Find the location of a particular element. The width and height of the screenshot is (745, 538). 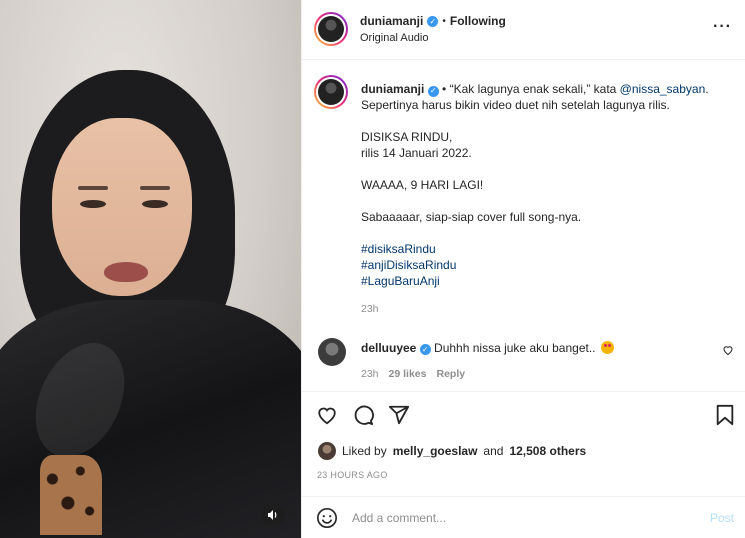

caption-release-line: rilis 14 Januari 2022. is located at coordinates (416, 153).